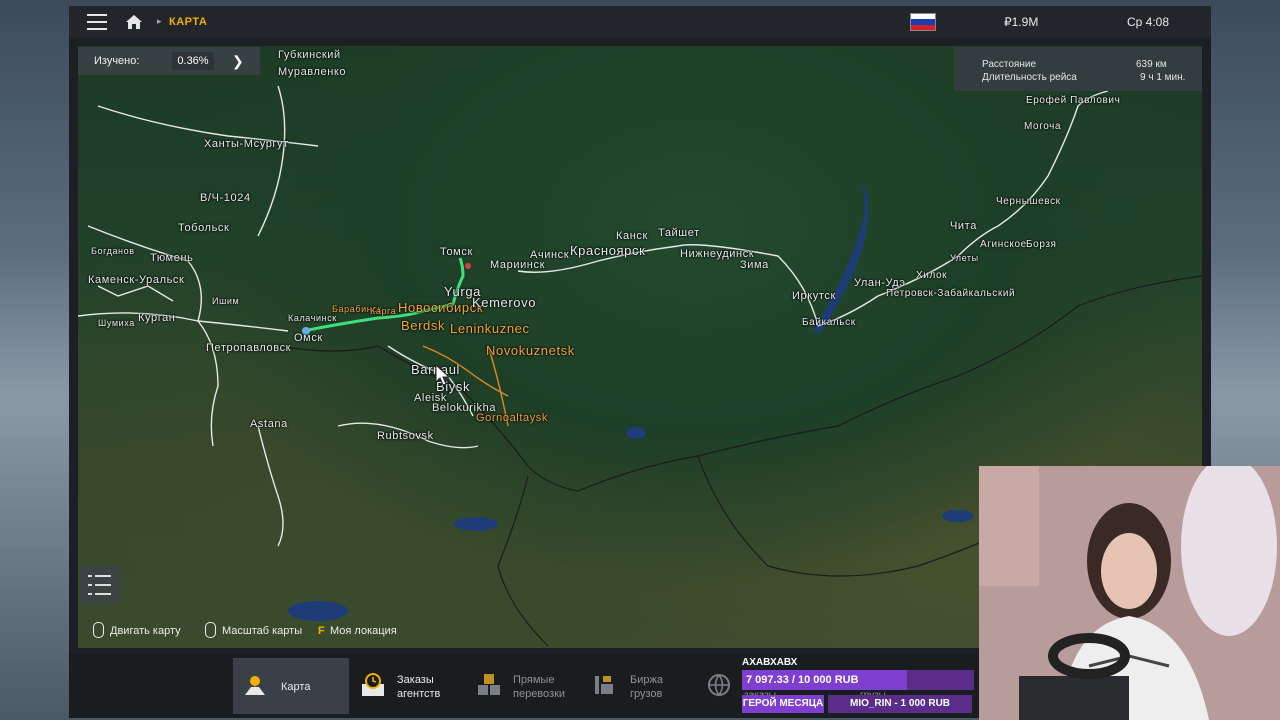  What do you see at coordinates (226, 301) in the screenshot?
I see `city-label: Ишим` at bounding box center [226, 301].